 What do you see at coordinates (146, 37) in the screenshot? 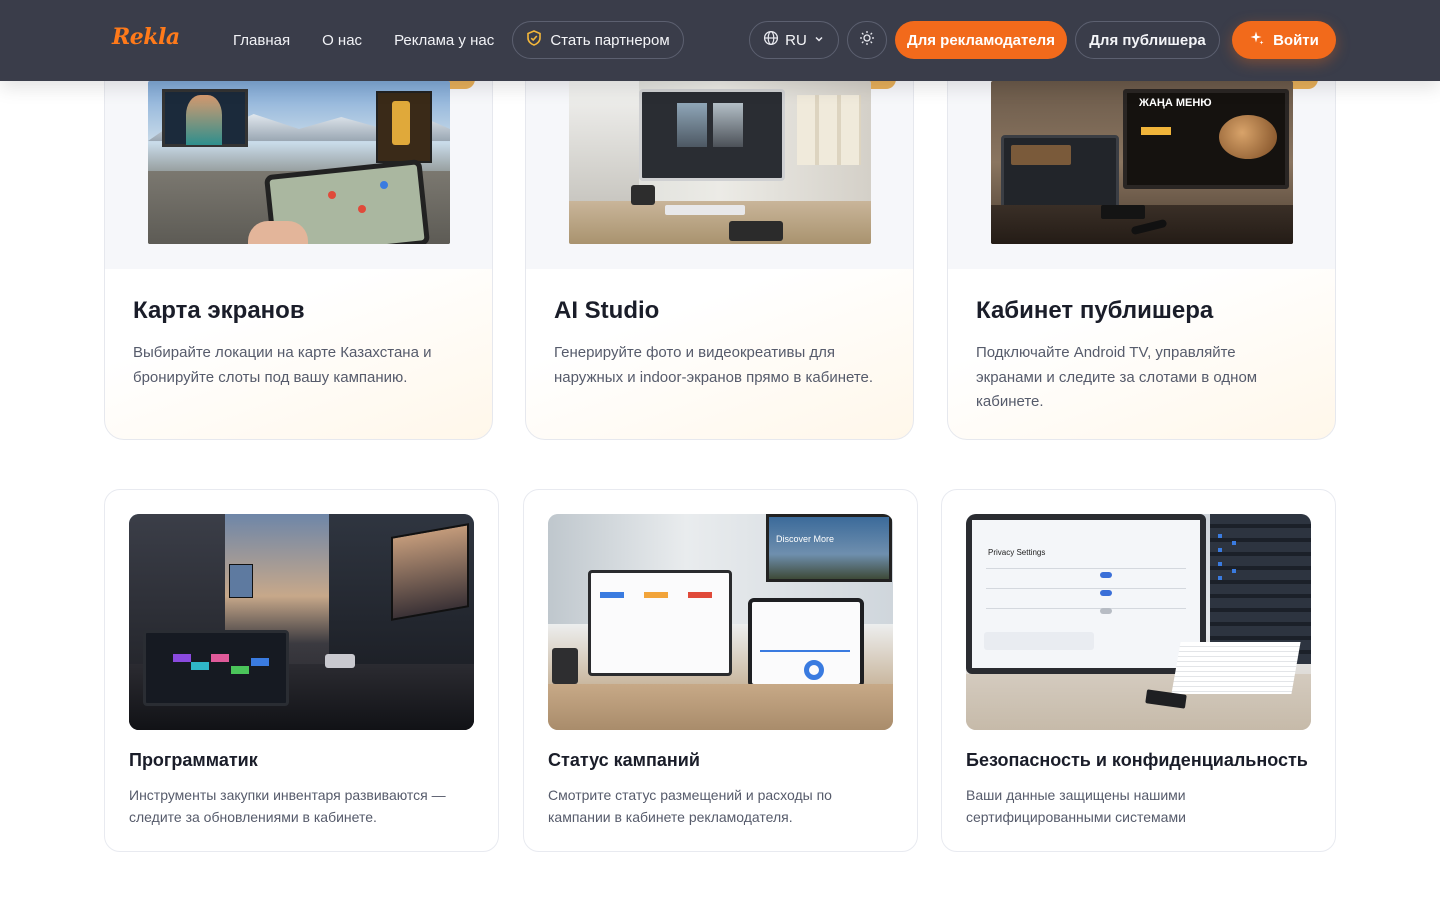
I see `logo: Rekla` at bounding box center [146, 37].